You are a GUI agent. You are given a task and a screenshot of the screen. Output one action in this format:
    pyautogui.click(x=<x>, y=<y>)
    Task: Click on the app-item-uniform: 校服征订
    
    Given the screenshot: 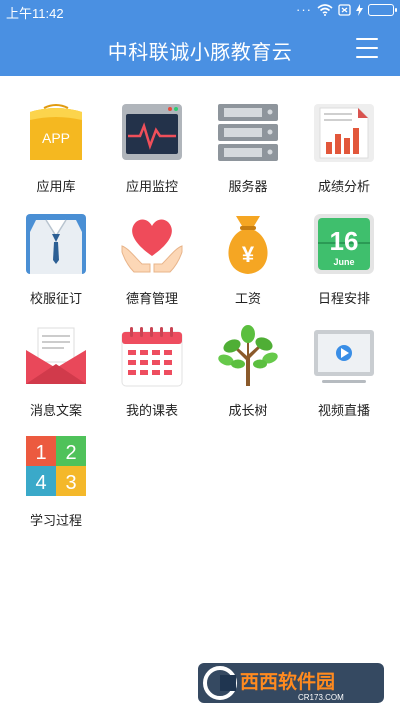 What is the action you would take?
    pyautogui.click(x=56, y=258)
    